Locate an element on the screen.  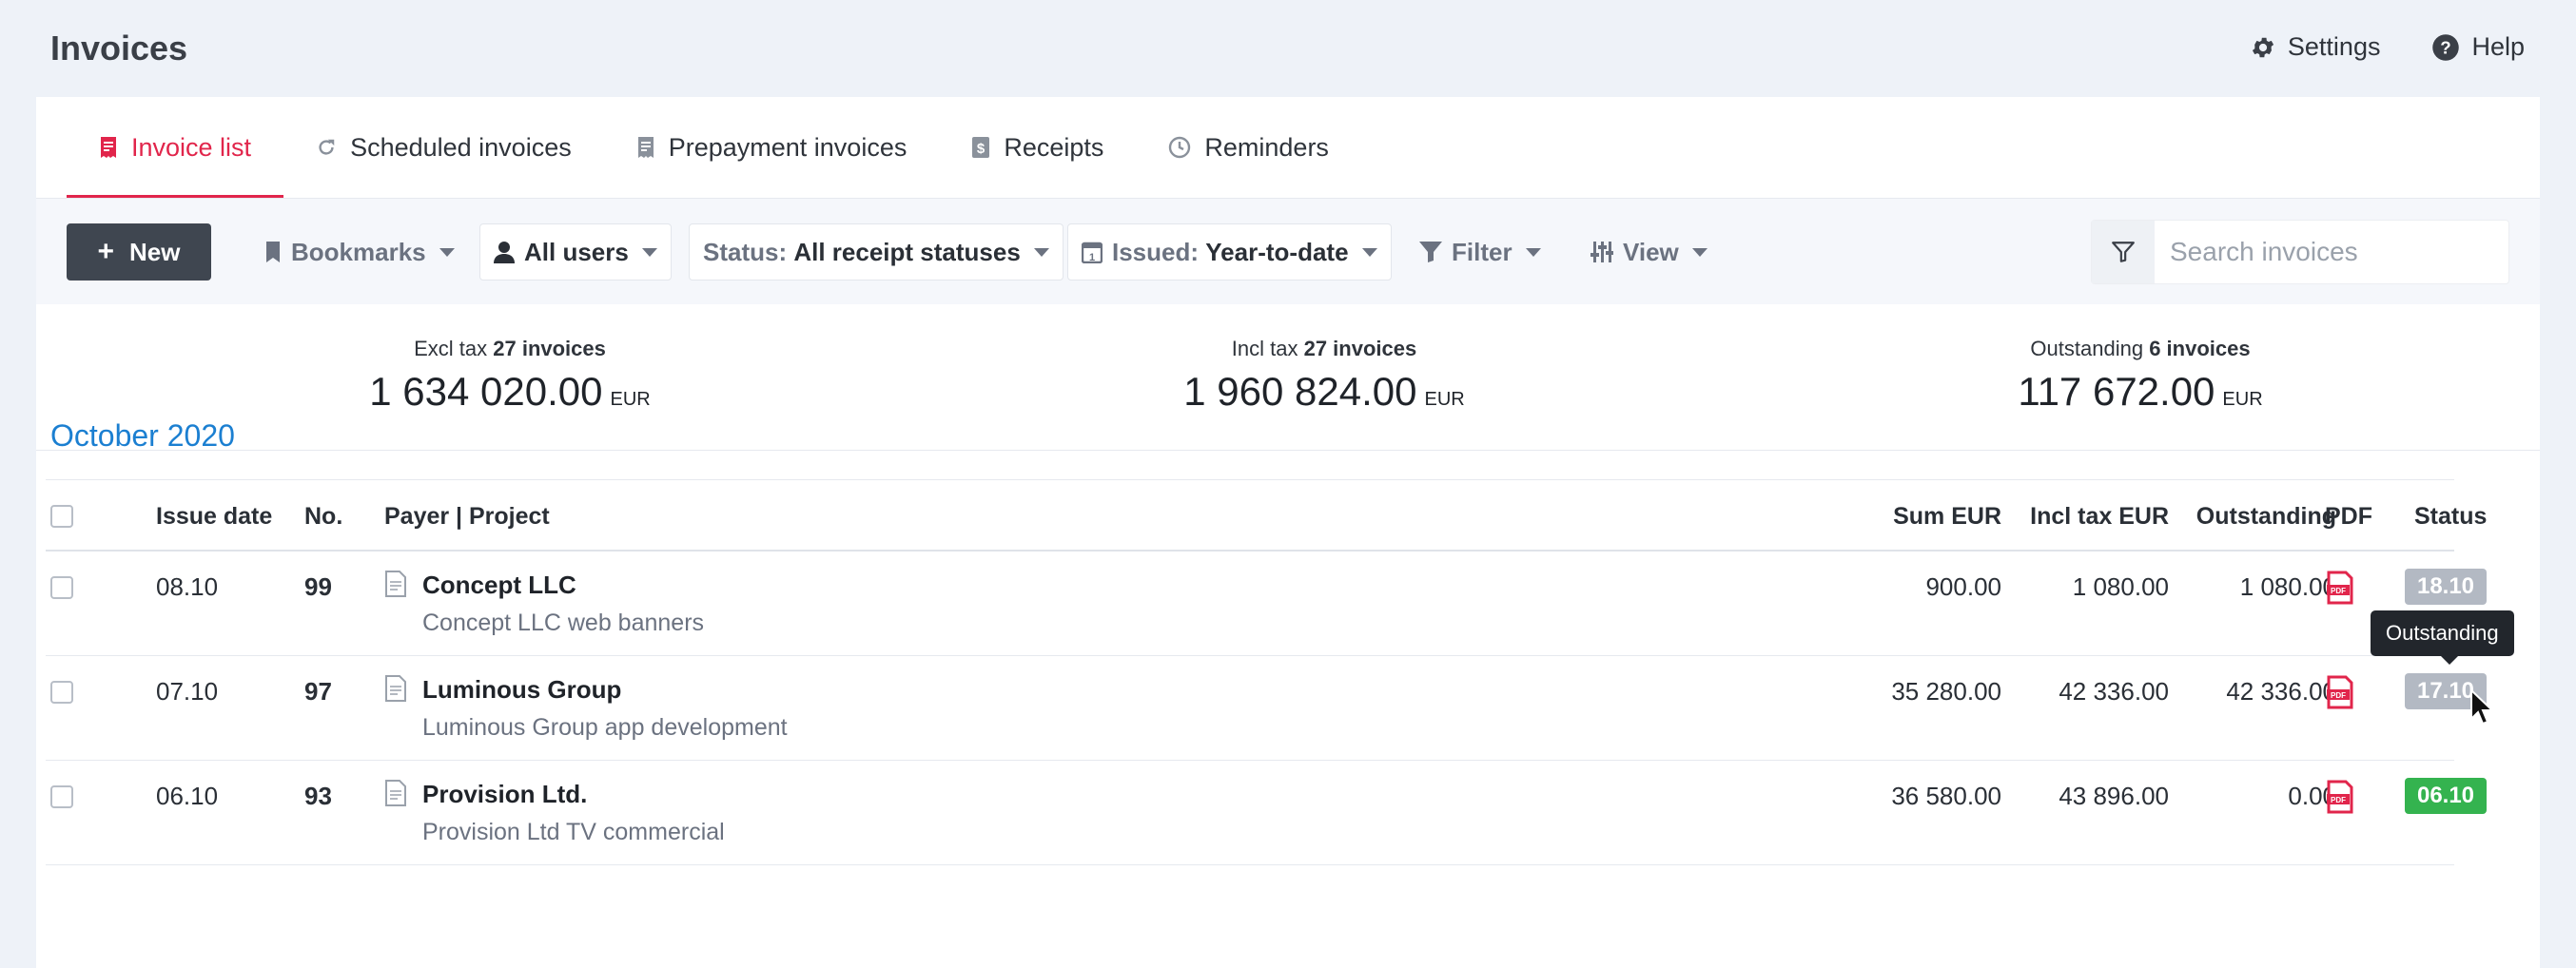
summary-excl-tax: Excl tax 27 invoices 1 634 020.00 EUR is located at coordinates (510, 376).